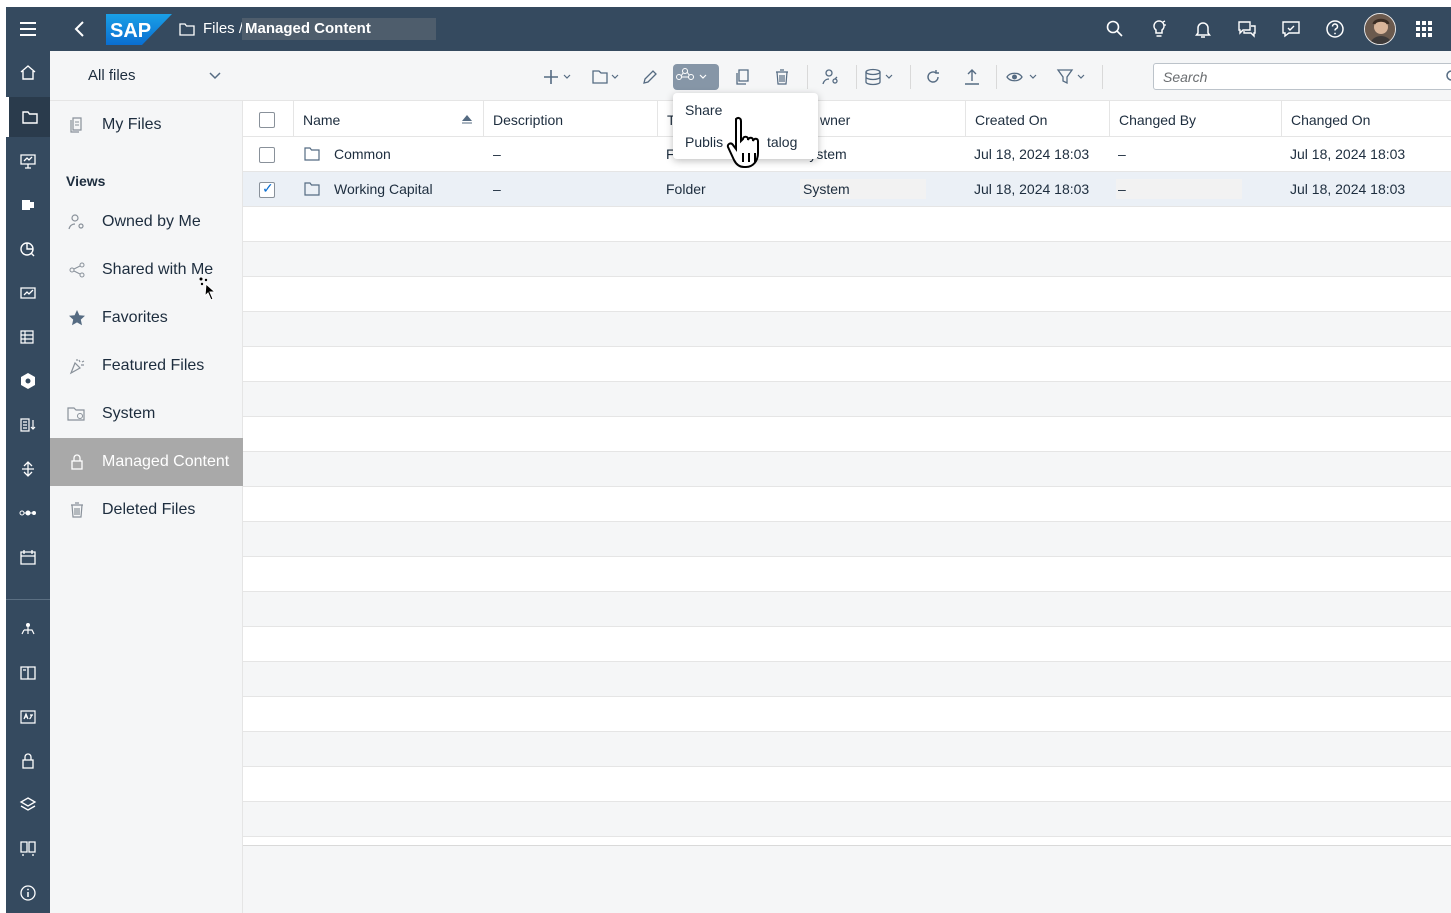 Image resolution: width=1451 pixels, height=913 pixels. Describe the element at coordinates (166, 461) in the screenshot. I see `side-item-label: Managed Content` at that location.